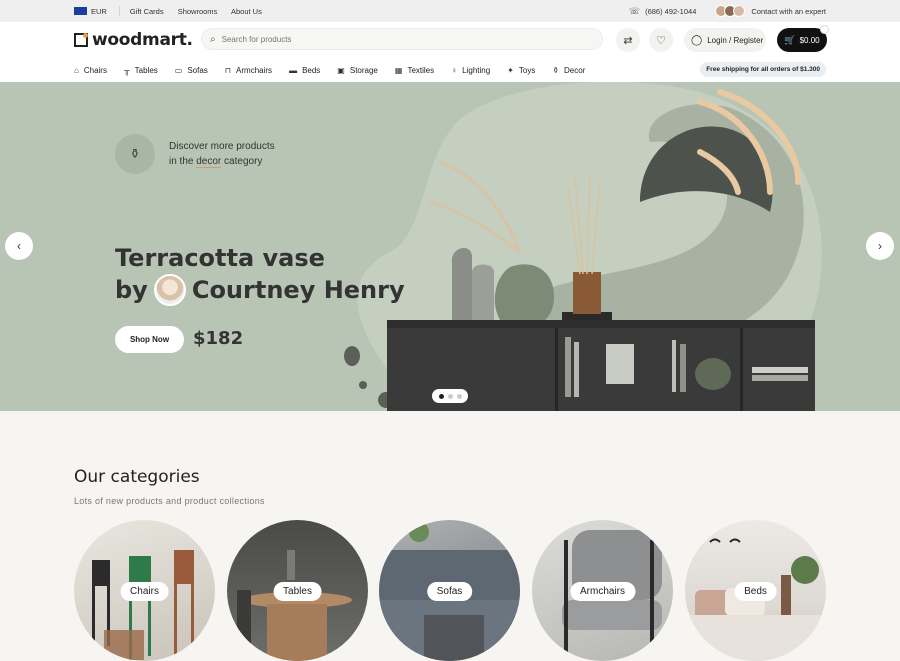  What do you see at coordinates (218, 338) in the screenshot?
I see `hero-price: $182` at bounding box center [218, 338].